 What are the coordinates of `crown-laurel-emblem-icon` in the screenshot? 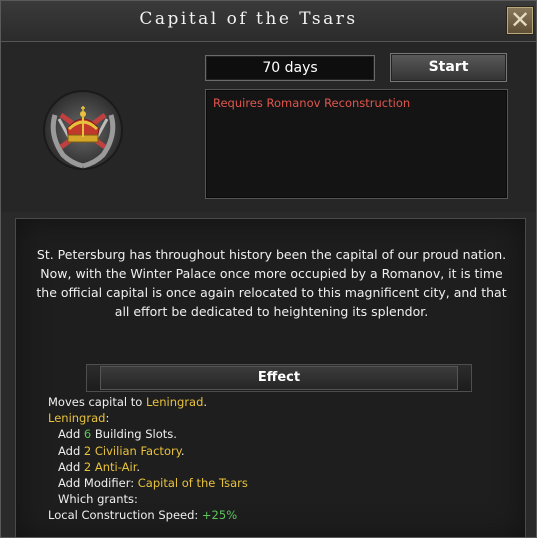 It's located at (83, 130).